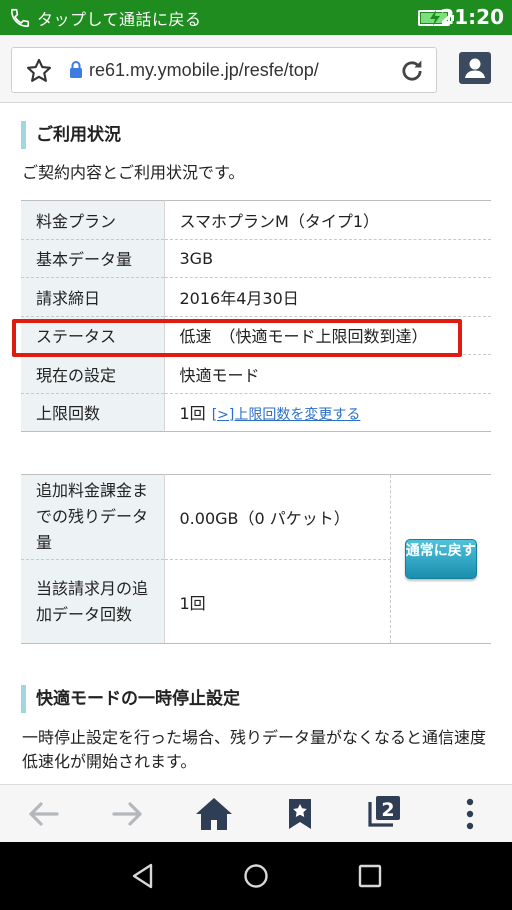 Image resolution: width=512 pixels, height=910 pixels. Describe the element at coordinates (128, 814) in the screenshot. I see `forward-arrow-icon` at that location.